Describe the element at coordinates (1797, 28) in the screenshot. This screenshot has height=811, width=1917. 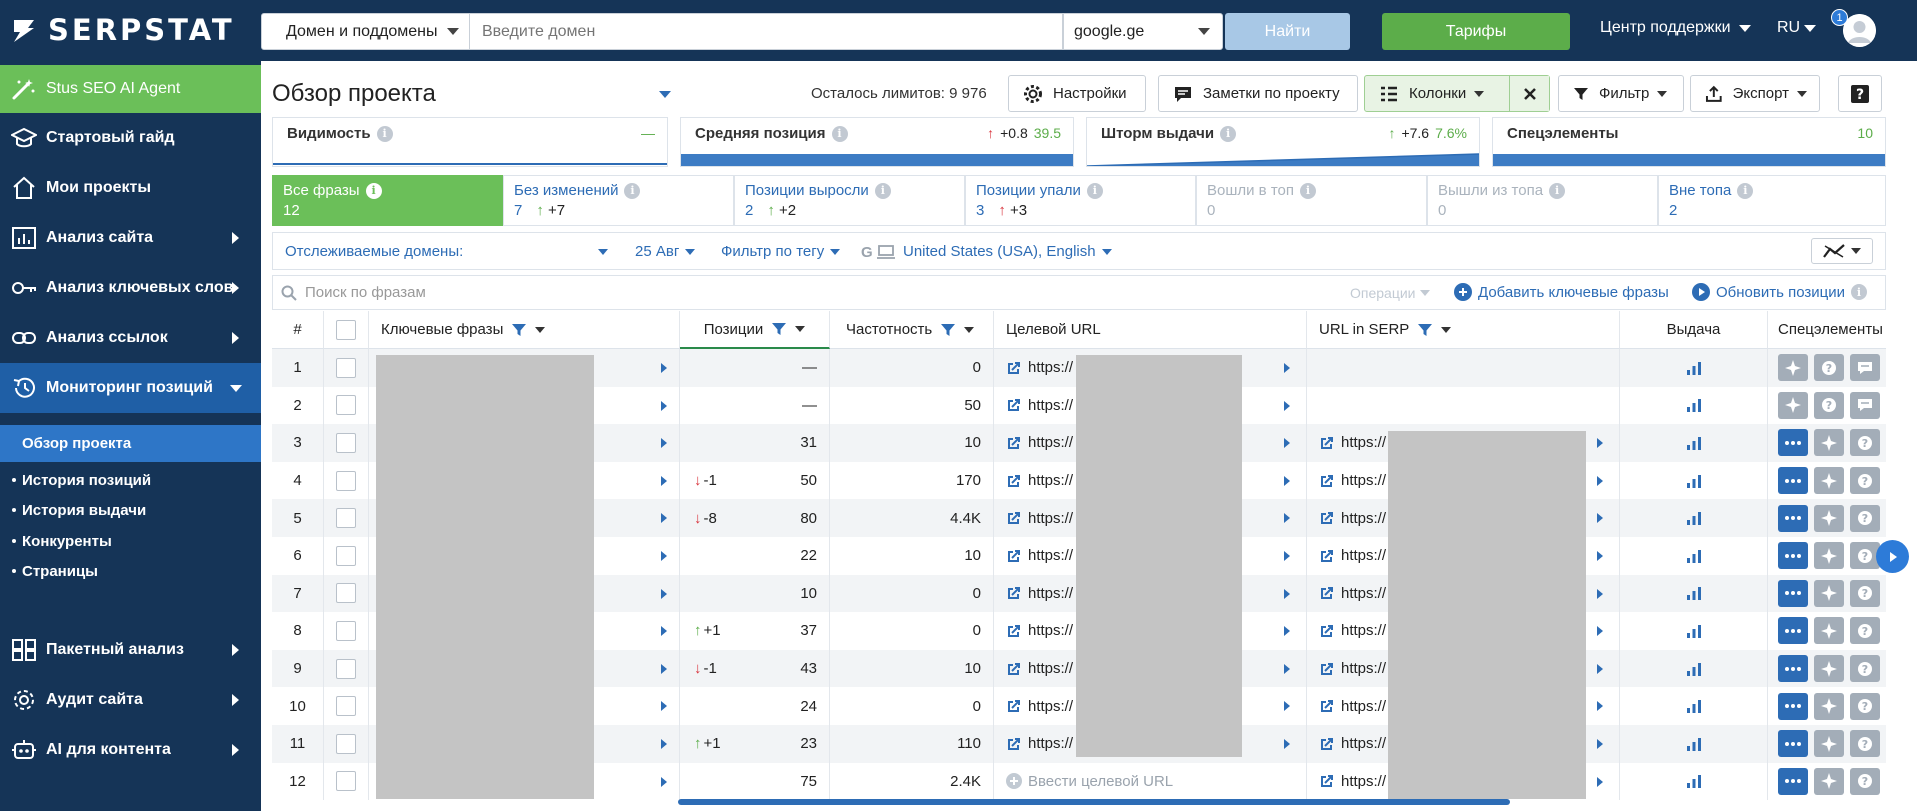
I see `language-menu: RU` at that location.